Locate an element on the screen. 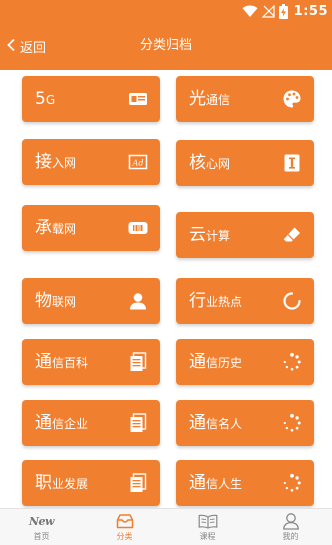 This screenshot has height=545, width=332. text-cursor-icon is located at coordinates (292, 163).